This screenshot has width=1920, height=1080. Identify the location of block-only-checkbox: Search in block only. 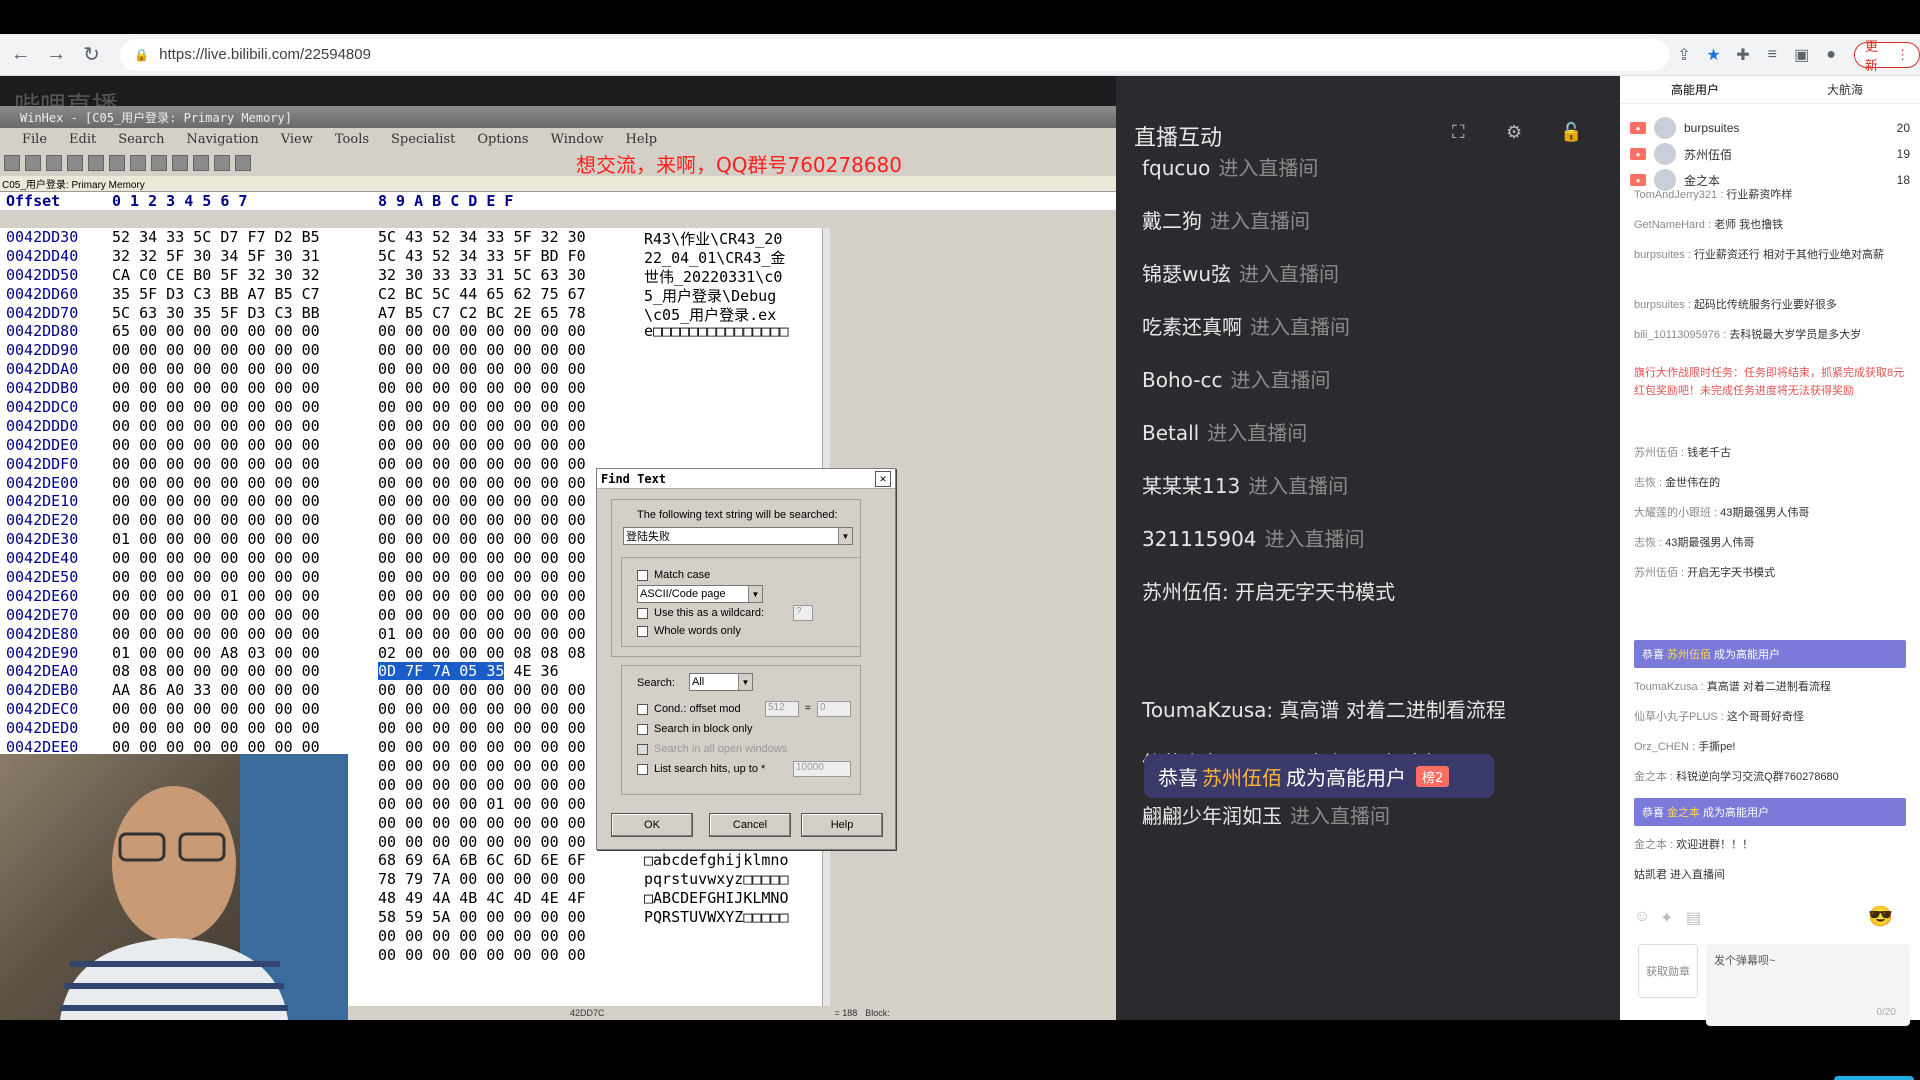
(694, 729).